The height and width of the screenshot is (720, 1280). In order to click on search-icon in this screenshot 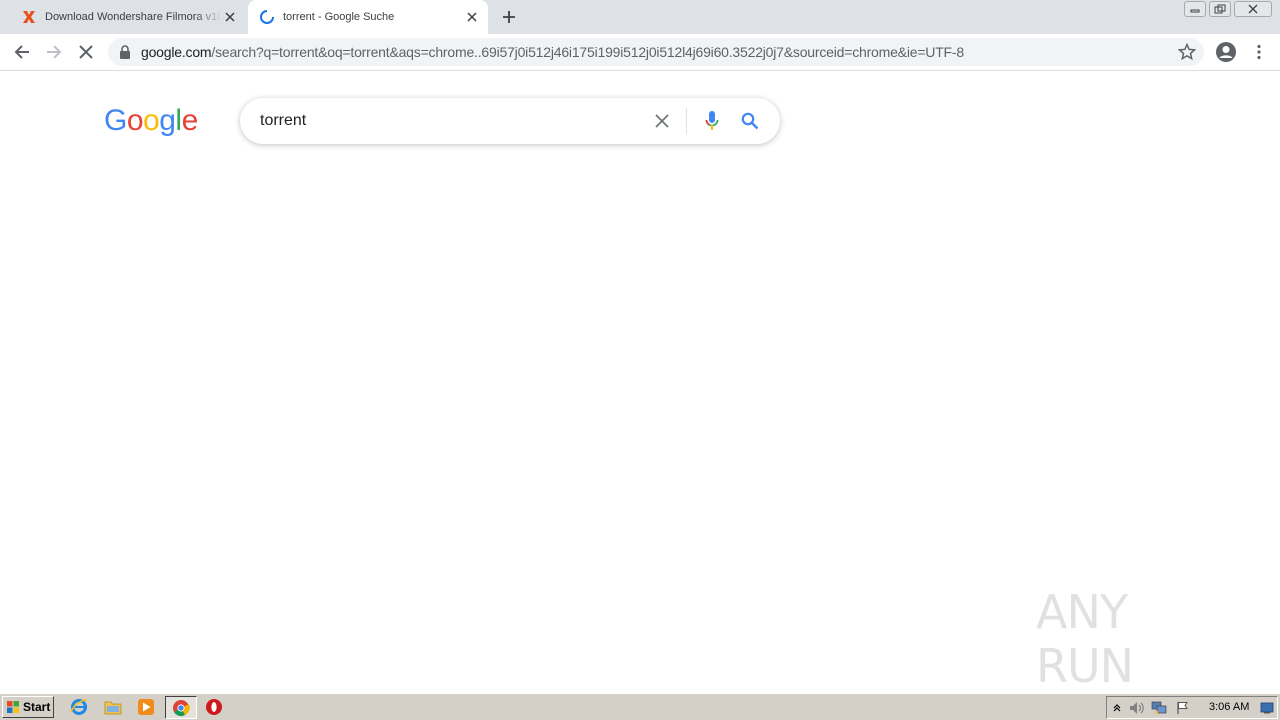, I will do `click(750, 121)`.